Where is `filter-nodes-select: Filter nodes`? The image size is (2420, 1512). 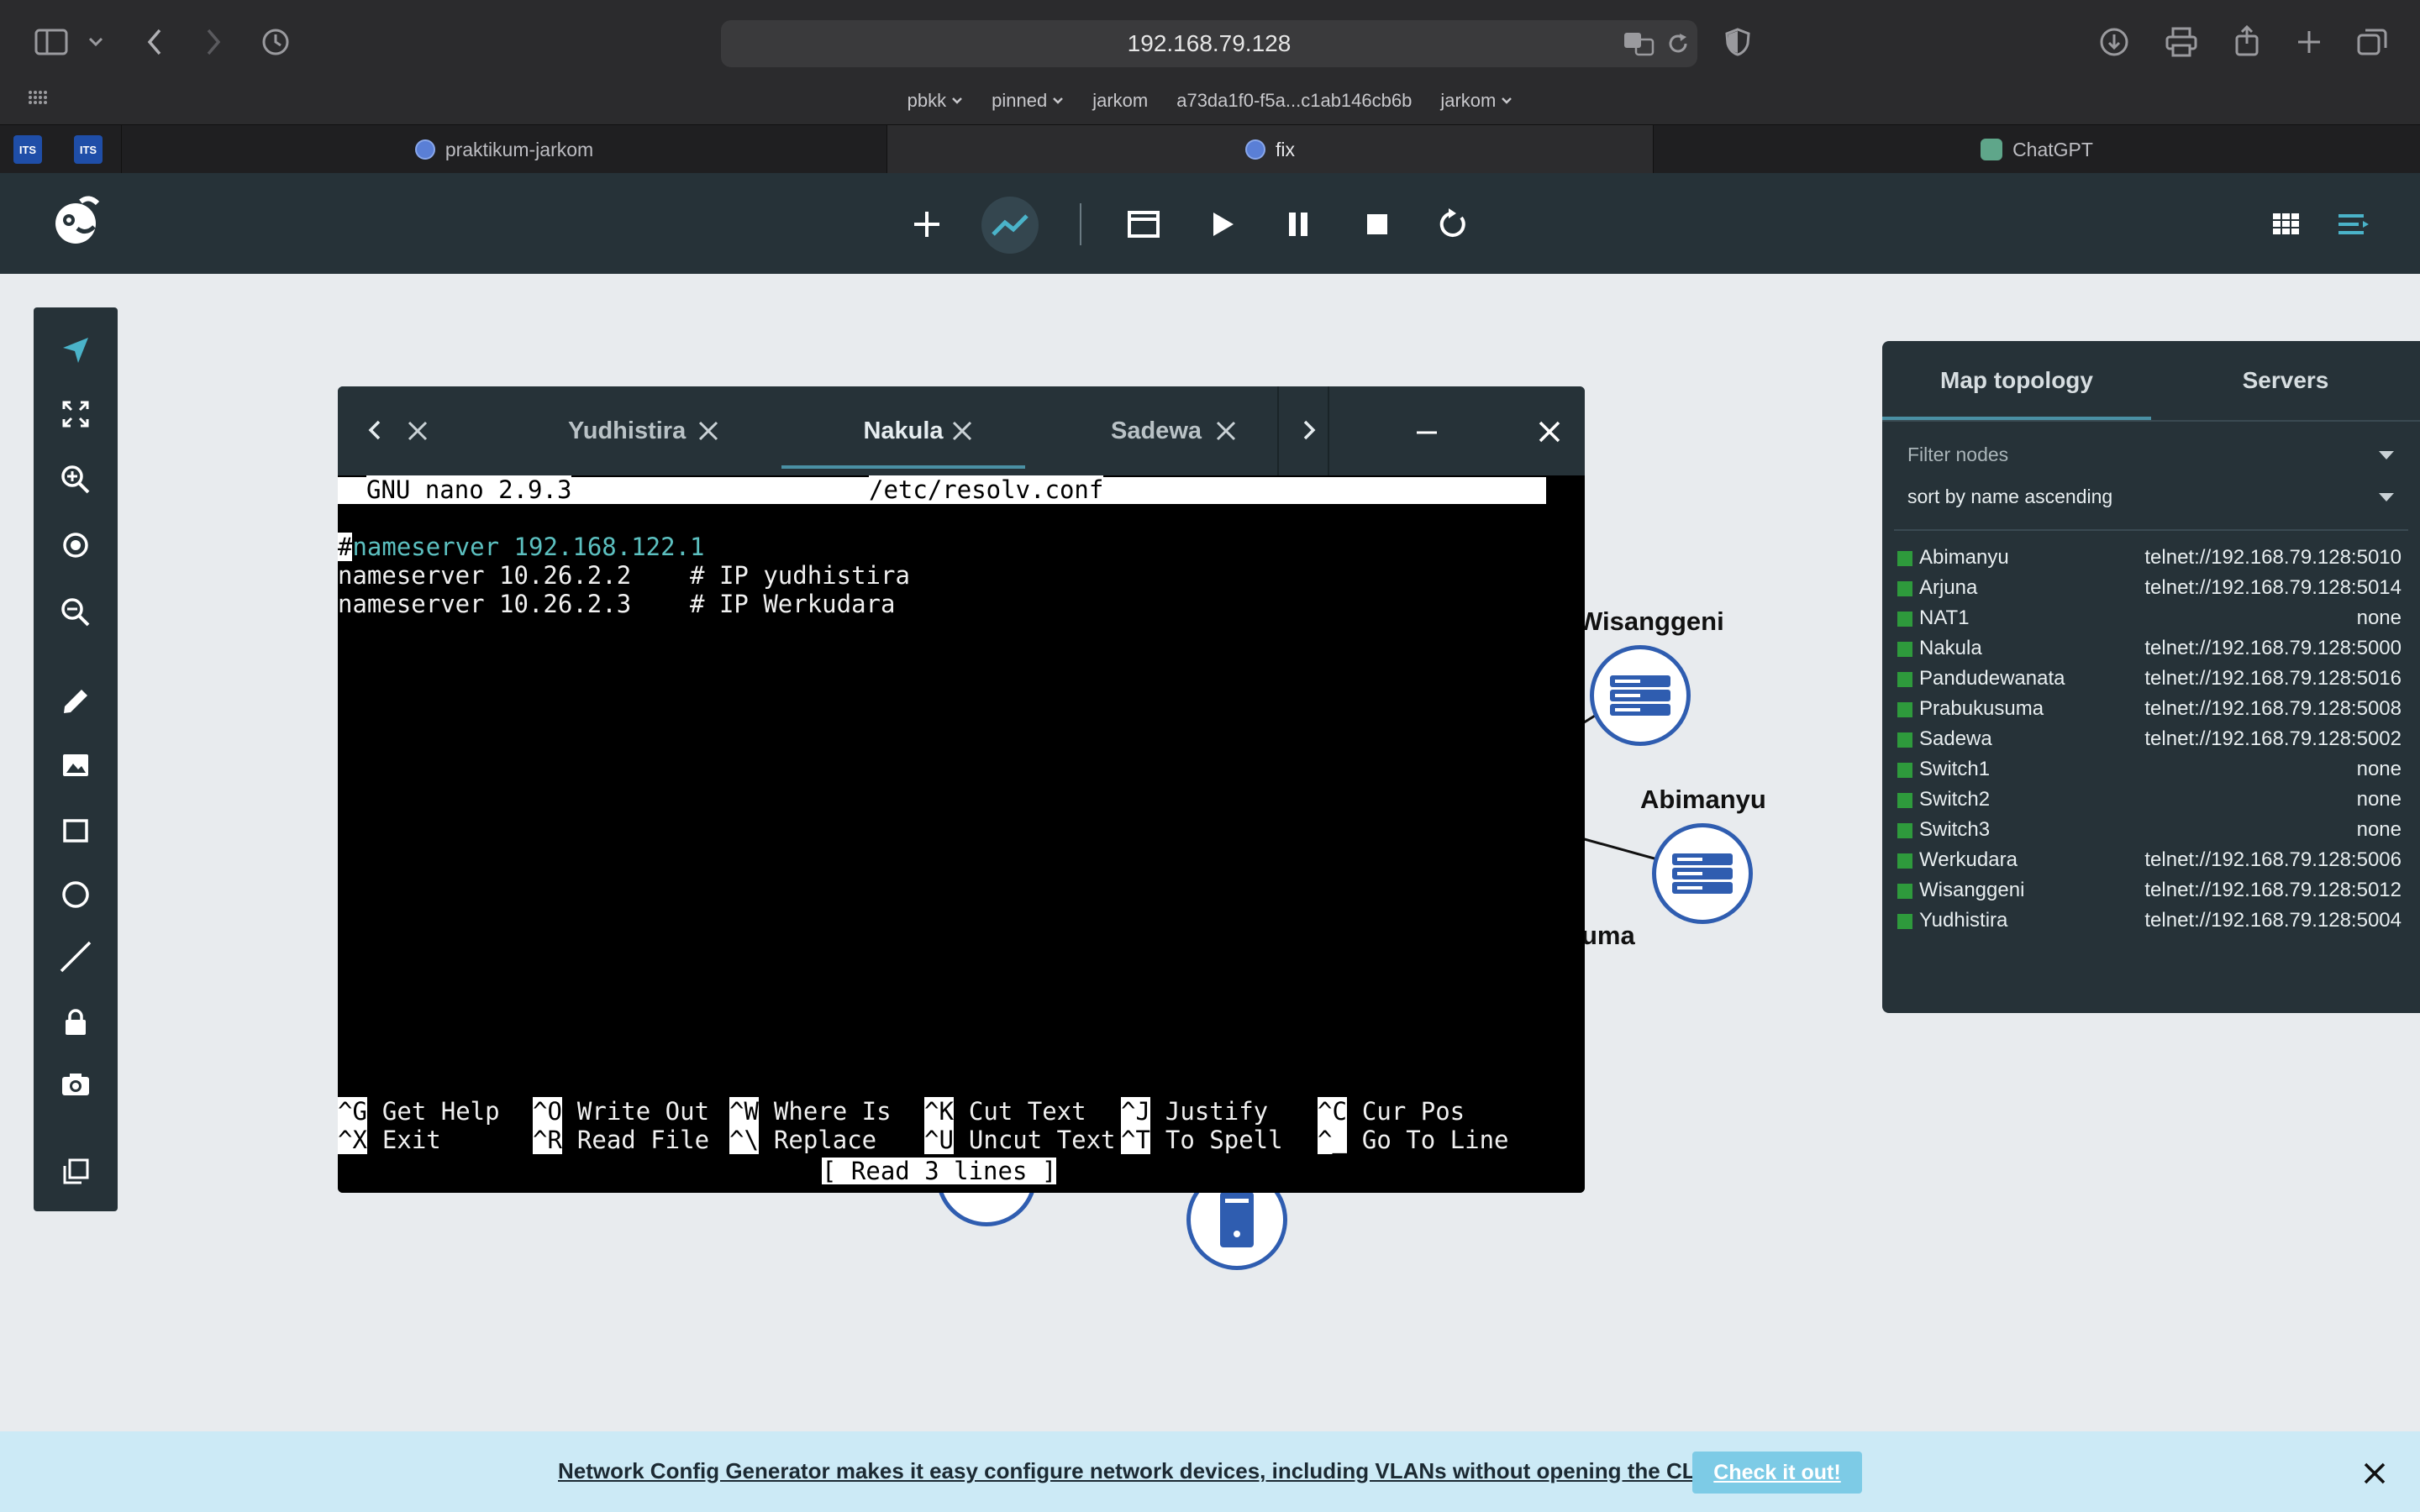 filter-nodes-select: Filter nodes is located at coordinates (2152, 455).